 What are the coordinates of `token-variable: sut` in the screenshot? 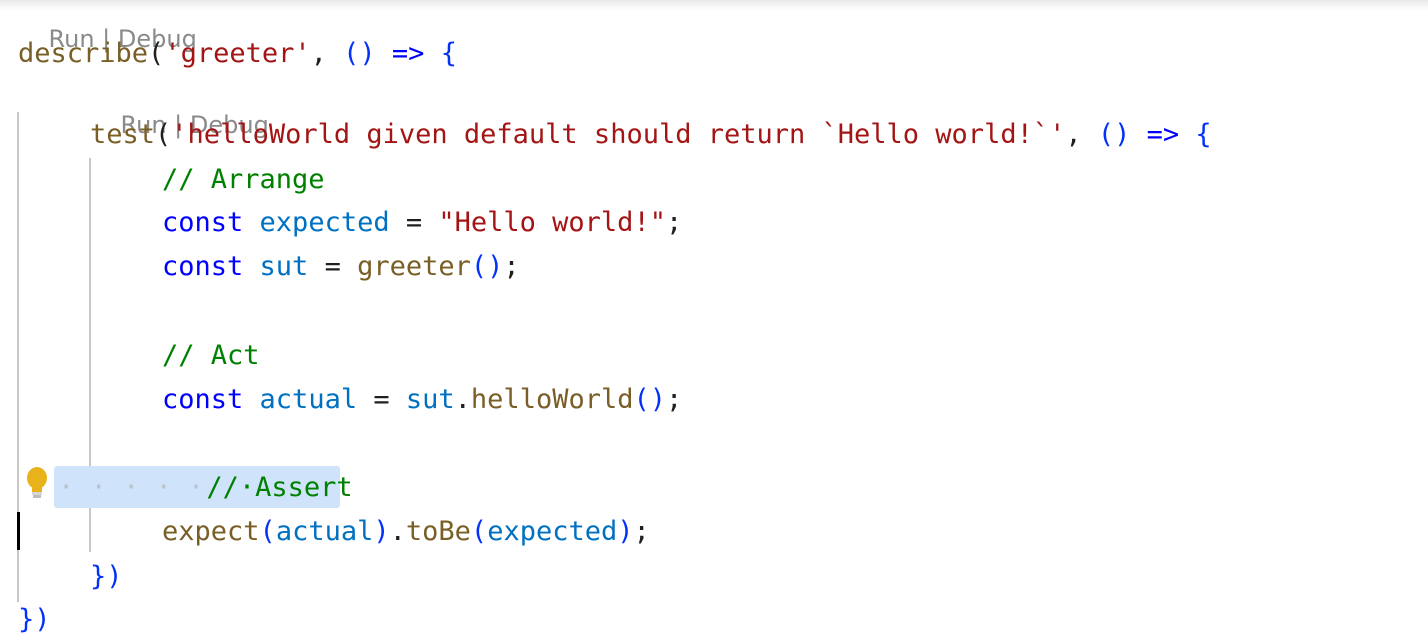 It's located at (284, 266).